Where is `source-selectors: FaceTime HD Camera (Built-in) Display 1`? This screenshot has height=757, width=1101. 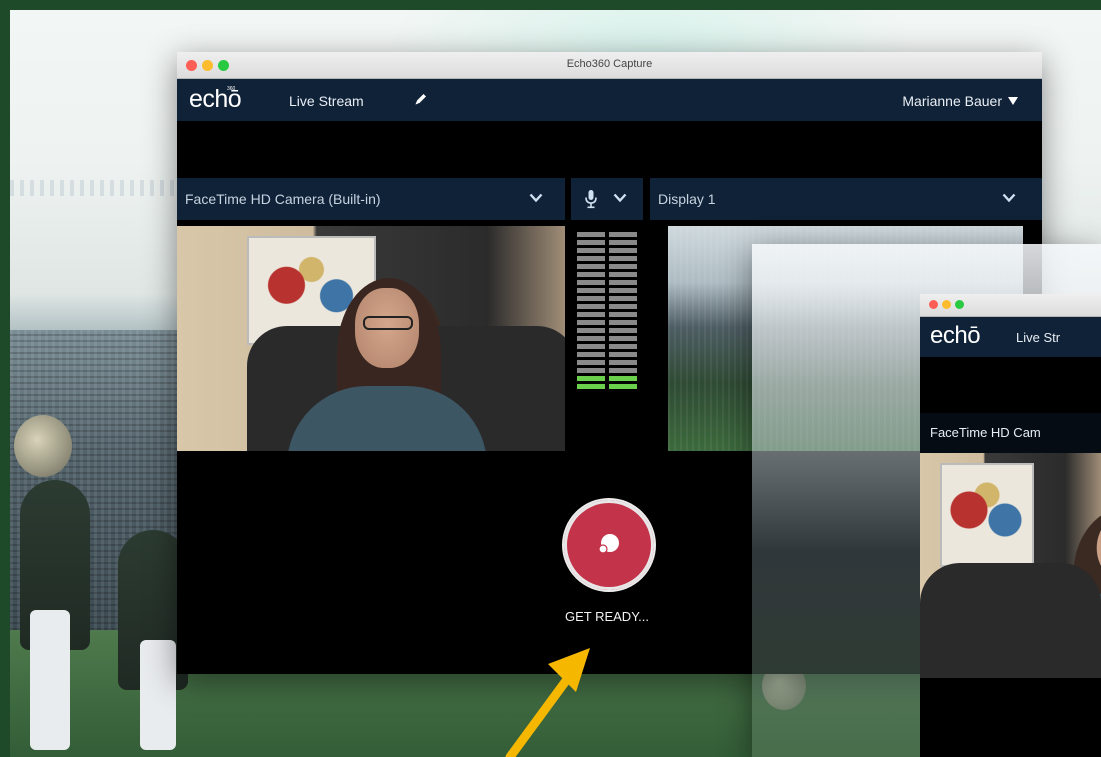
source-selectors: FaceTime HD Camera (Built-in) Display 1 is located at coordinates (609, 199).